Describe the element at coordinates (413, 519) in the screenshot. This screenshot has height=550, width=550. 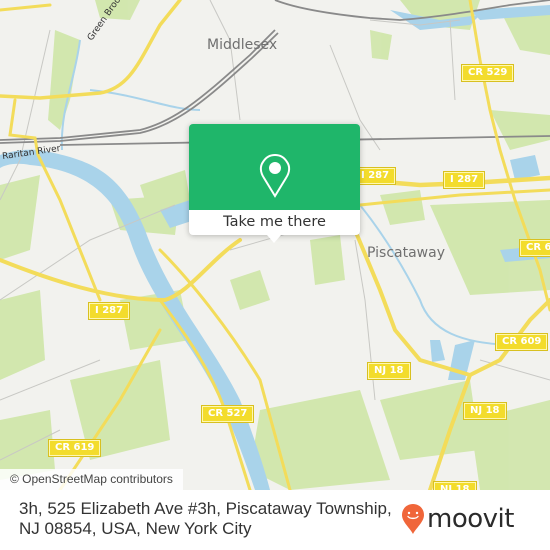
I see `moovit-pin-icon` at that location.